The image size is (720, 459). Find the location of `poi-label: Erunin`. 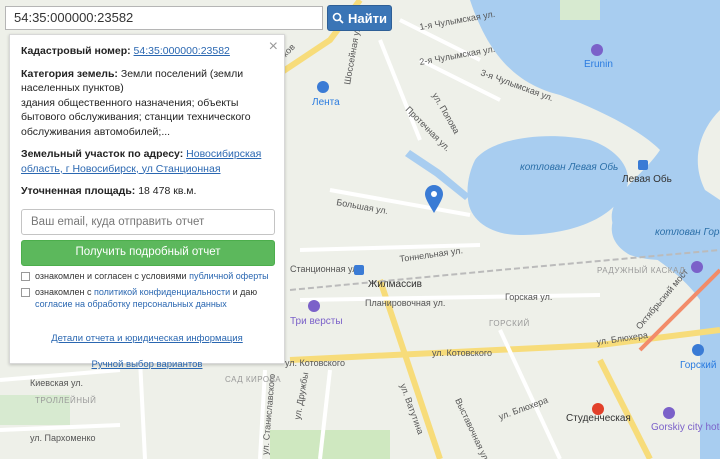

poi-label: Erunin is located at coordinates (598, 64).